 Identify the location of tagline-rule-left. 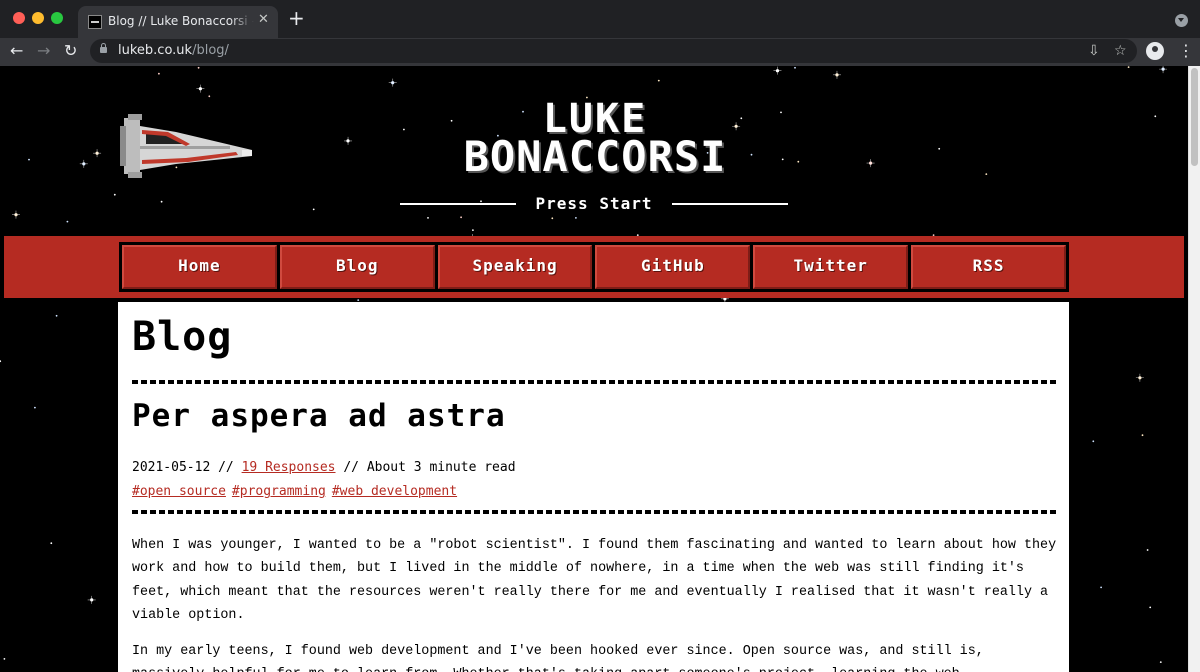
(458, 204).